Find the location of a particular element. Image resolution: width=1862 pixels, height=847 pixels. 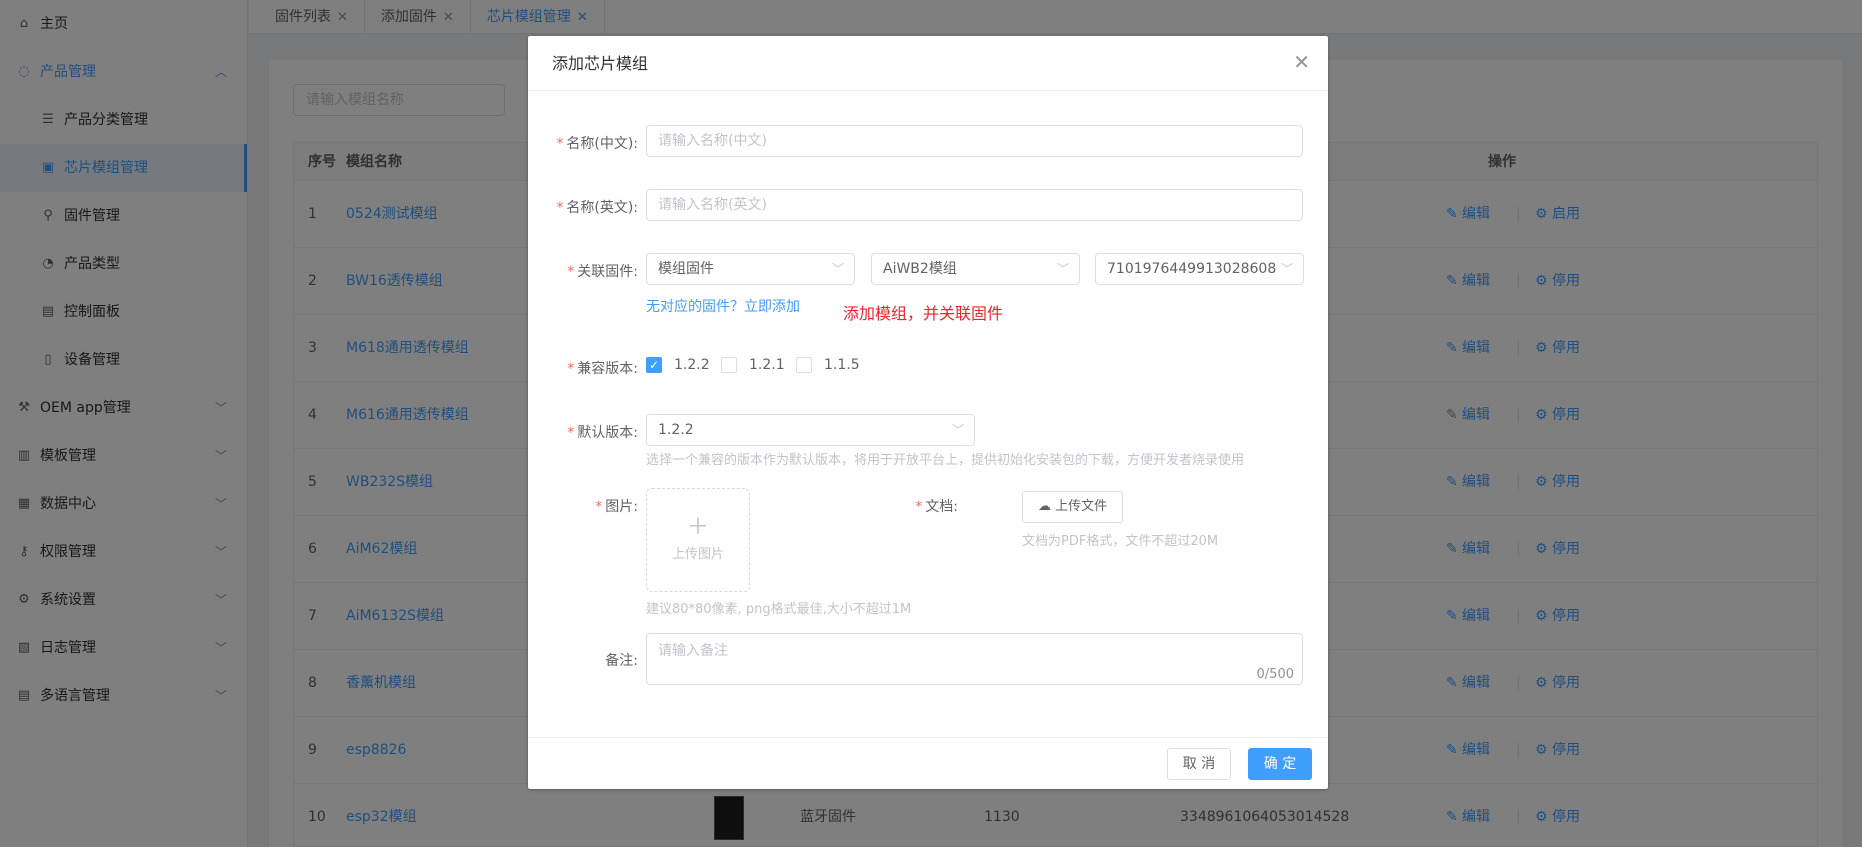

upload-file-button: ☁ 上传文件 is located at coordinates (1073, 507).